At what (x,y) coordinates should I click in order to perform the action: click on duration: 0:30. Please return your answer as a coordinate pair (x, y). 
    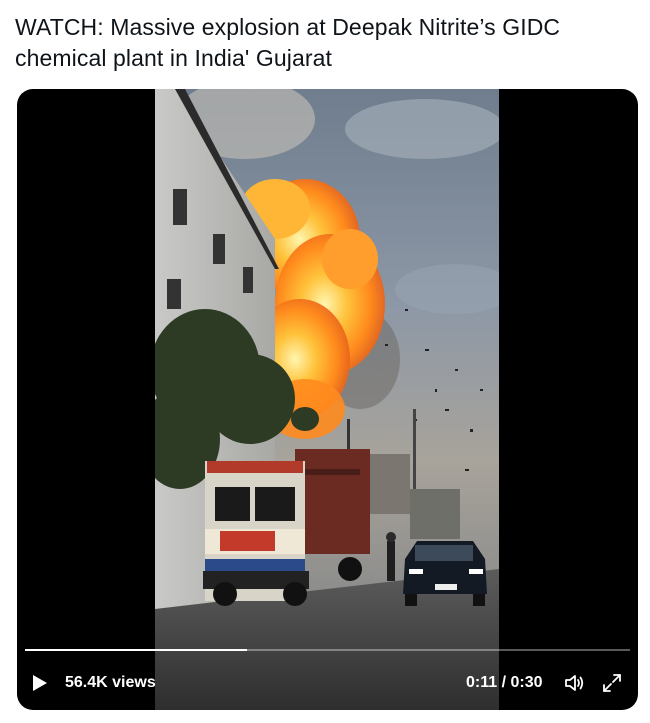
    Looking at the image, I should click on (526, 682).